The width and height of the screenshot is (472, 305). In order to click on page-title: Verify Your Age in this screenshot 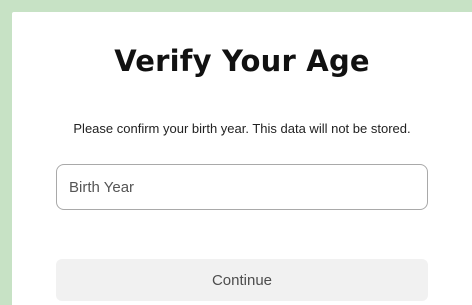, I will do `click(242, 61)`.